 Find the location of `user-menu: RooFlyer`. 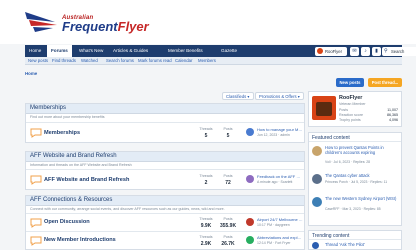

user-menu: RooFlyer is located at coordinates (331, 51).